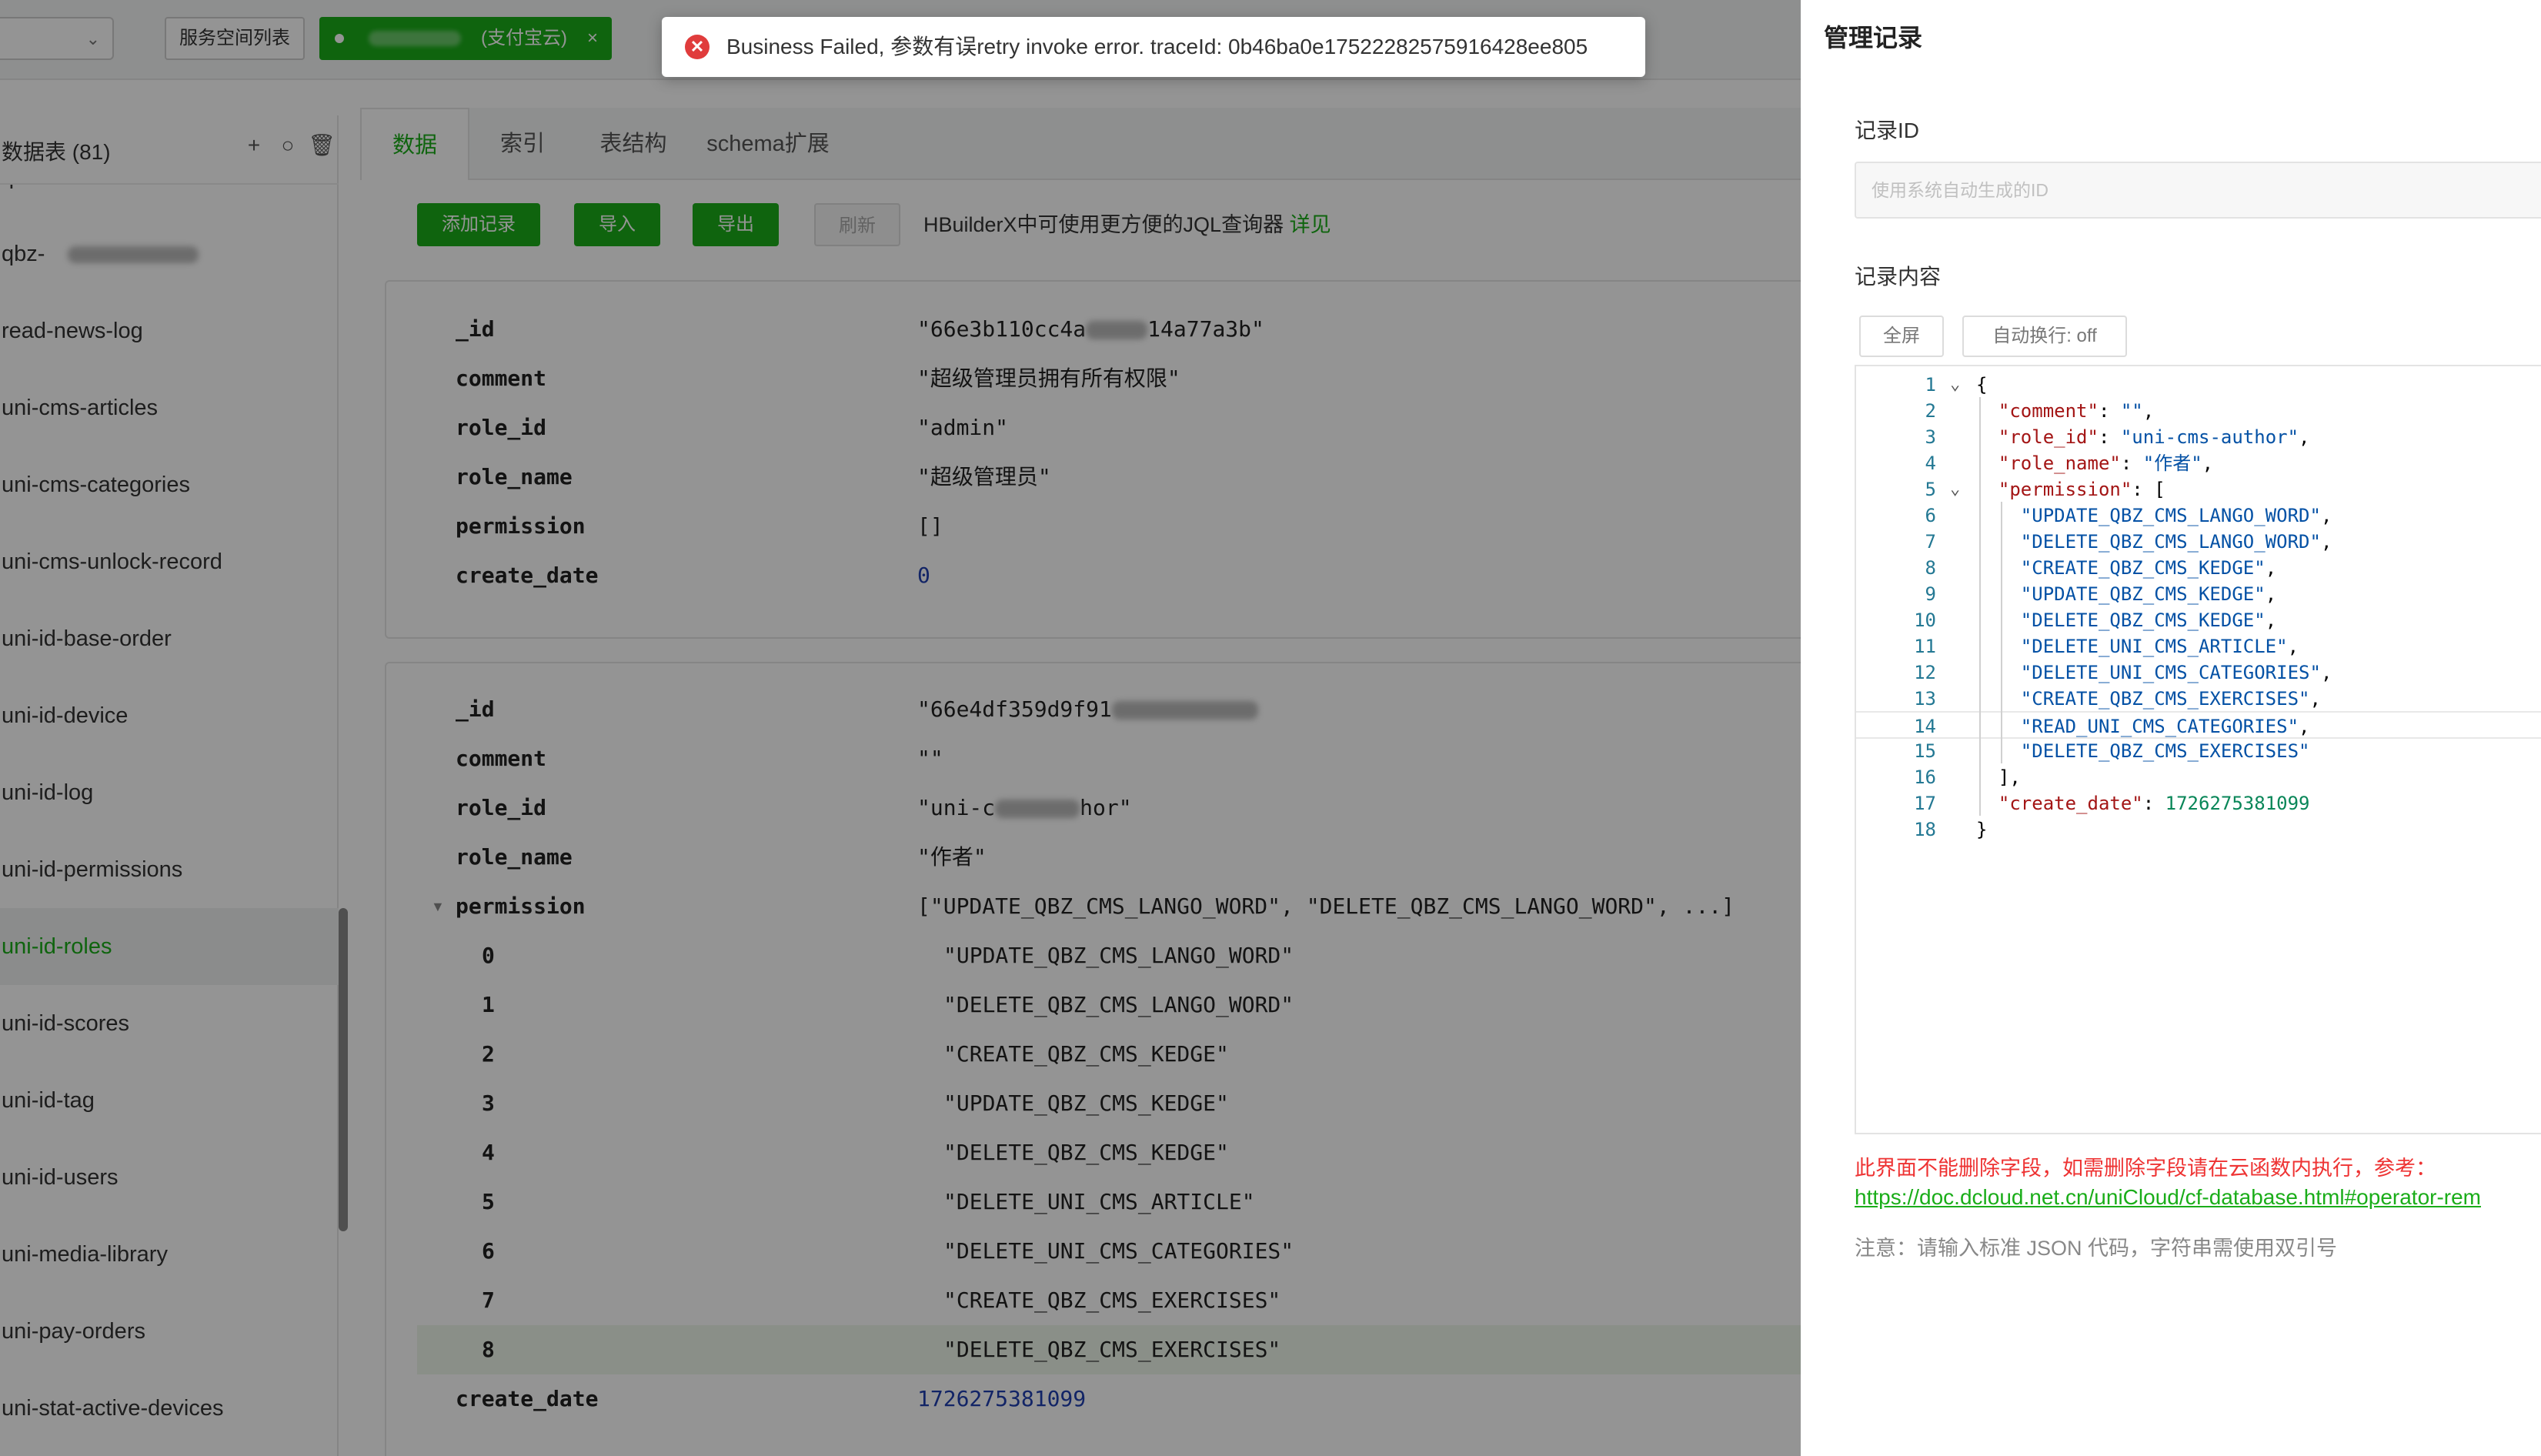 The width and height of the screenshot is (2541, 1456). Describe the element at coordinates (963, 428) in the screenshot. I see `field-value: "admin"` at that location.